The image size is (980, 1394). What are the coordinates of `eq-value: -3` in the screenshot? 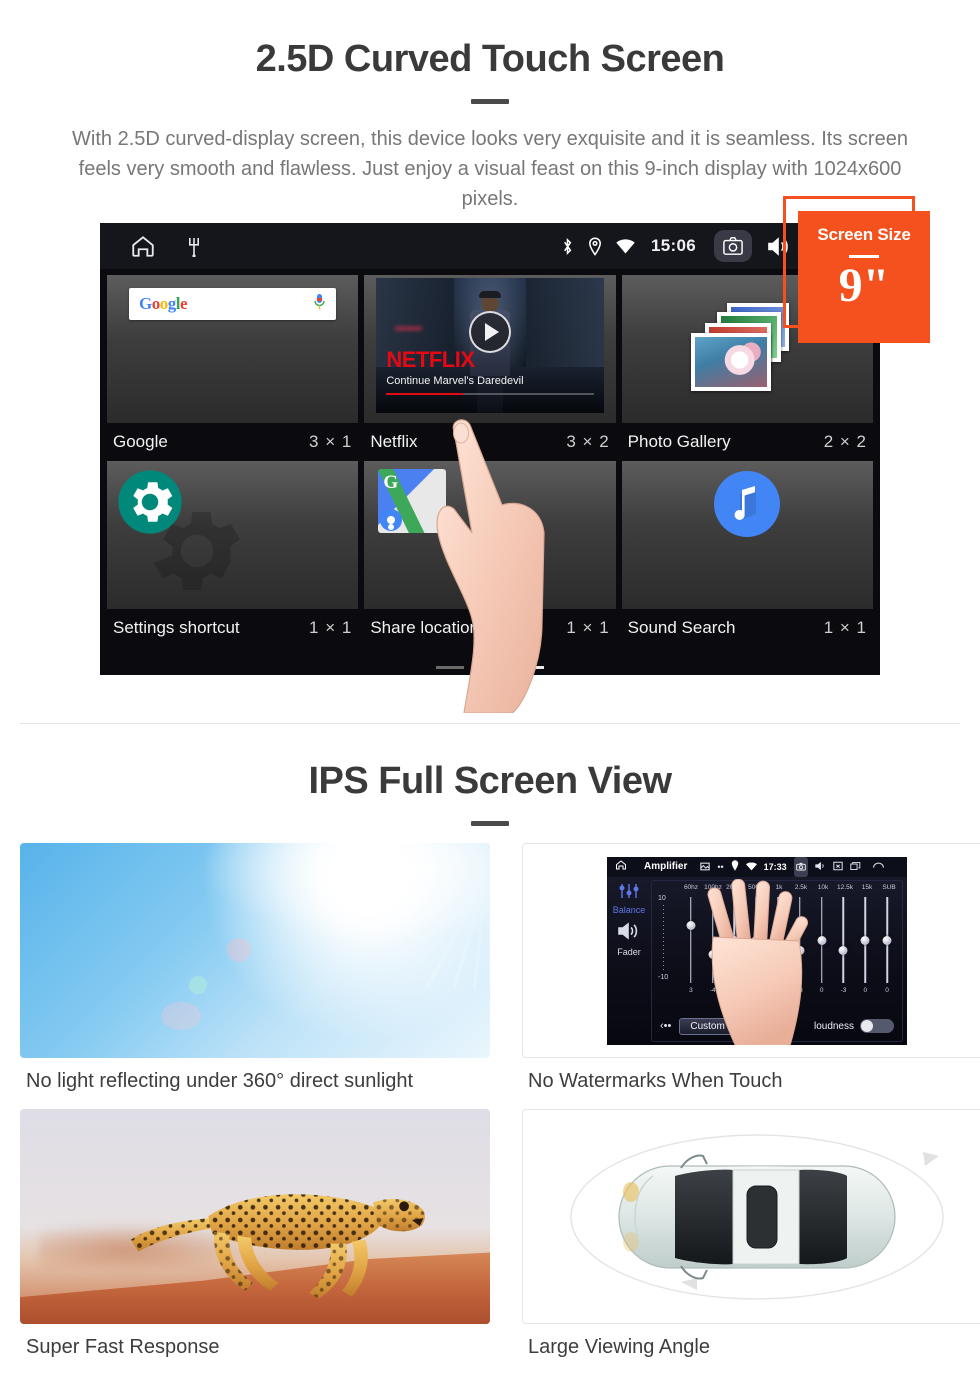 It's located at (843, 990).